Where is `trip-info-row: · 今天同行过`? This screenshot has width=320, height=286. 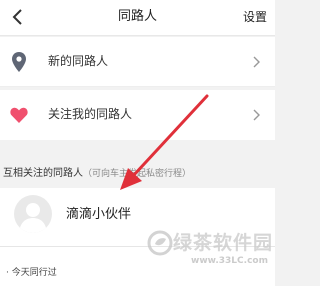 trip-info-row: · 今天同行过 is located at coordinates (137, 266).